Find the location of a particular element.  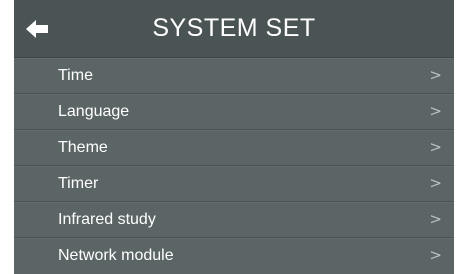

menu-item-timer: Timer > is located at coordinates (234, 184).